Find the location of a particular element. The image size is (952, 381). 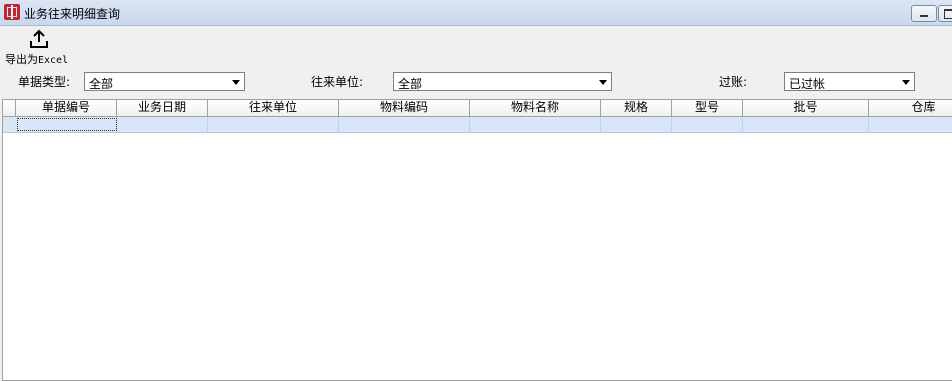

grid-corner is located at coordinates (9, 108).